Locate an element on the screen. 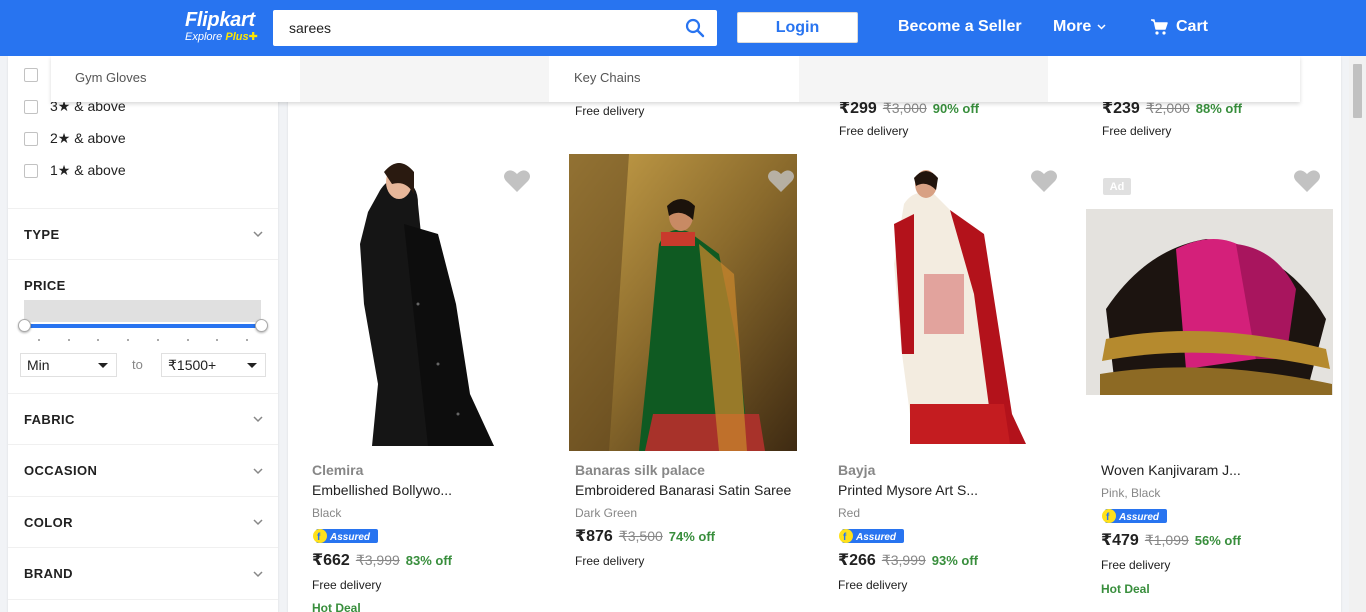 The image size is (1366, 612). filter-next is located at coordinates (143, 605).